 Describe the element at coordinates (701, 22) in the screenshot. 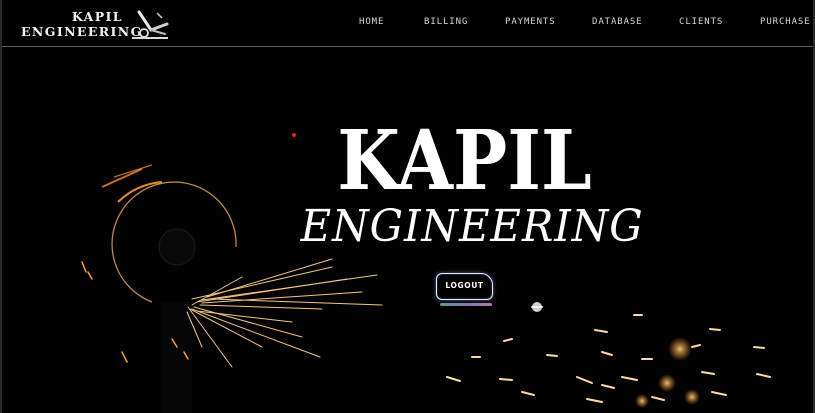

I see `nav-clients: CLIENTS` at that location.